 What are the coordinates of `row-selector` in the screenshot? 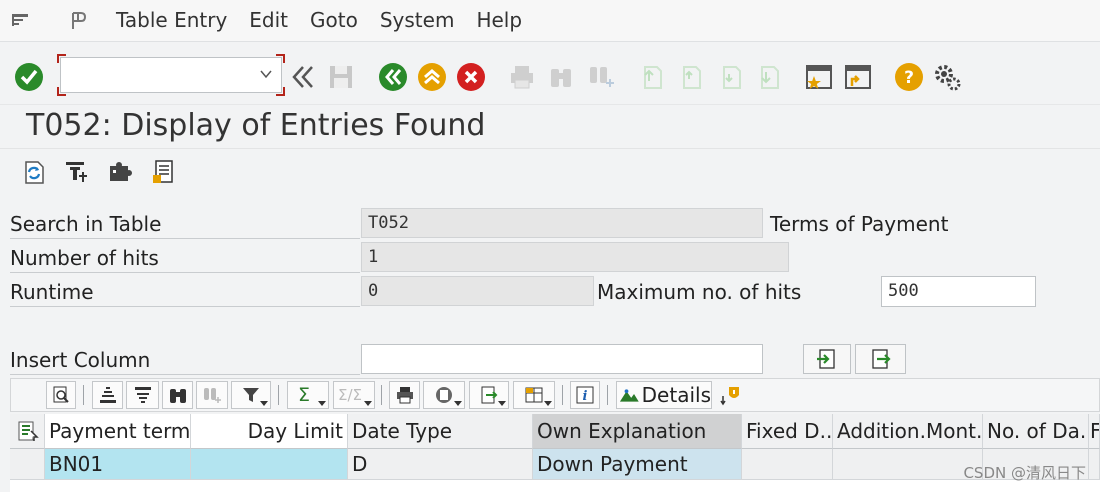 It's located at (27, 464).